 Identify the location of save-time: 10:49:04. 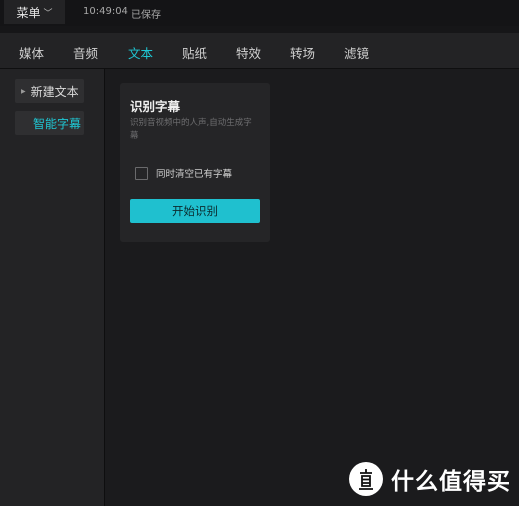
(105, 11).